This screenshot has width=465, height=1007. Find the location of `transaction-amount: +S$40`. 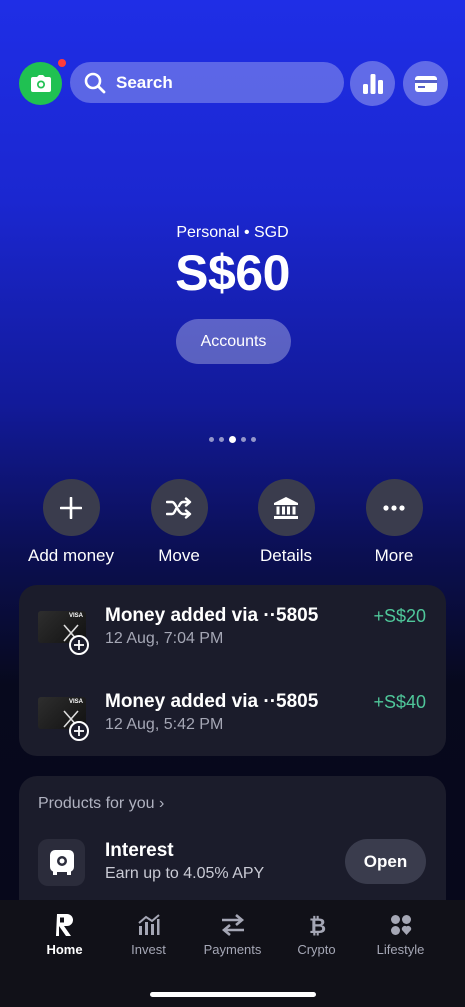

transaction-amount: +S$40 is located at coordinates (399, 702).